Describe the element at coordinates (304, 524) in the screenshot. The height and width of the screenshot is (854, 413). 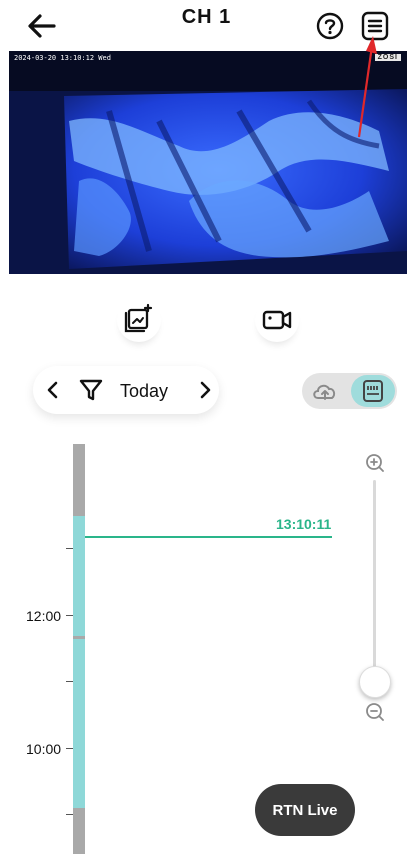
I see `current-time-label: 13:10:11` at that location.